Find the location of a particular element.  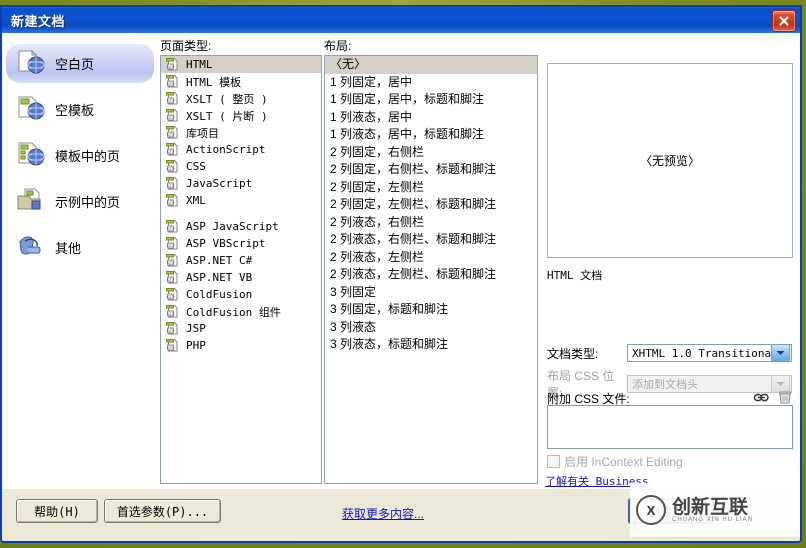

list-item-label: HTML is located at coordinates (199, 64).